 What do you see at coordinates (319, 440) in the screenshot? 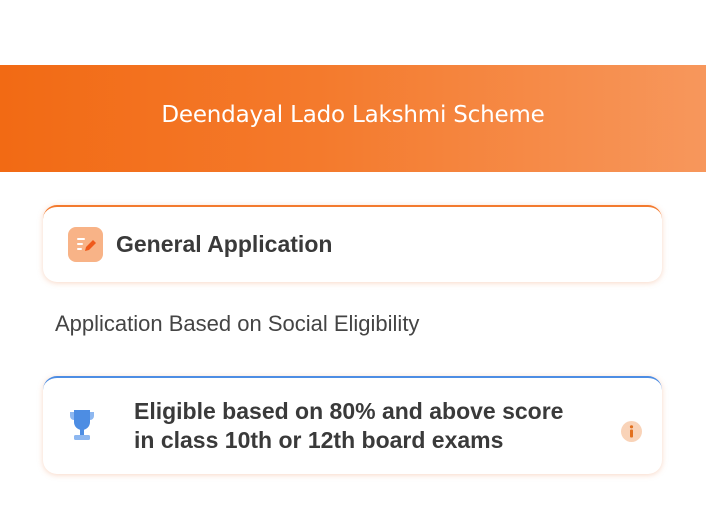
I see `eligibility-line-2: in class 10th or 12th board exams` at bounding box center [319, 440].